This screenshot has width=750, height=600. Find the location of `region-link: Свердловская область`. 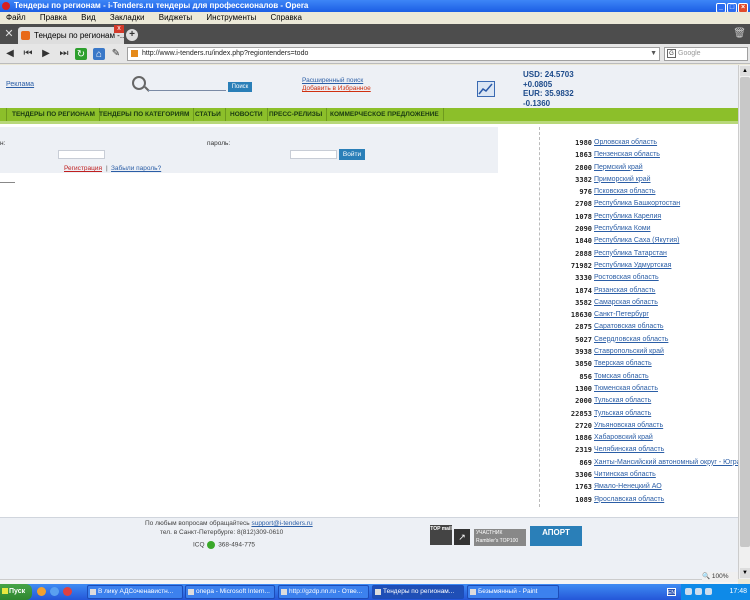

region-link: Свердловская область is located at coordinates (631, 340).